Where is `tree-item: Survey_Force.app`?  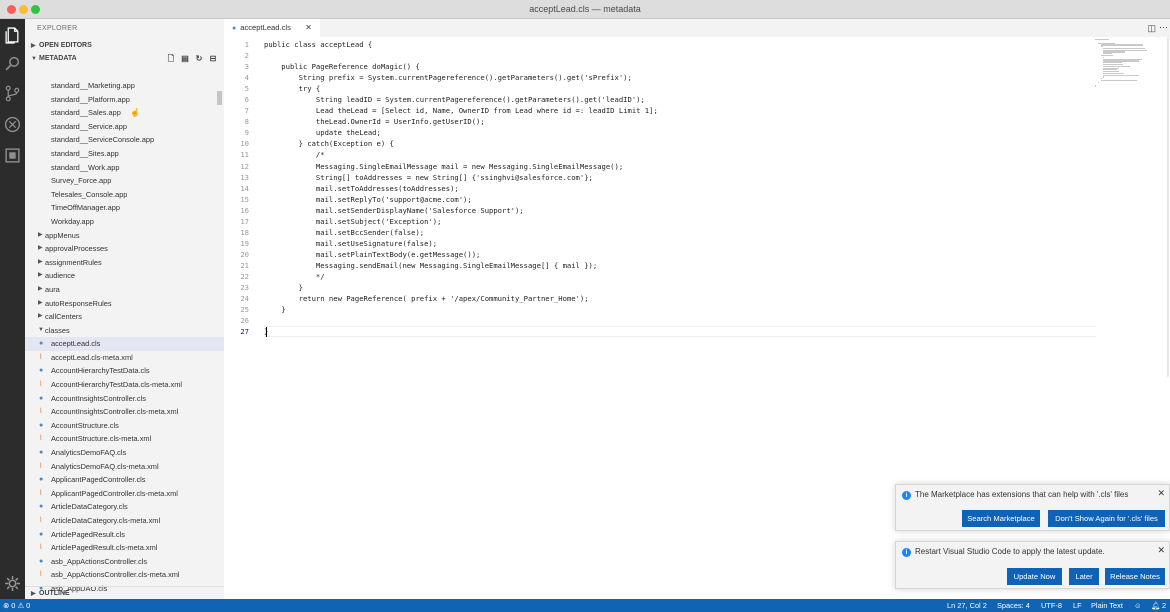
tree-item: Survey_Force.app is located at coordinates (124, 181).